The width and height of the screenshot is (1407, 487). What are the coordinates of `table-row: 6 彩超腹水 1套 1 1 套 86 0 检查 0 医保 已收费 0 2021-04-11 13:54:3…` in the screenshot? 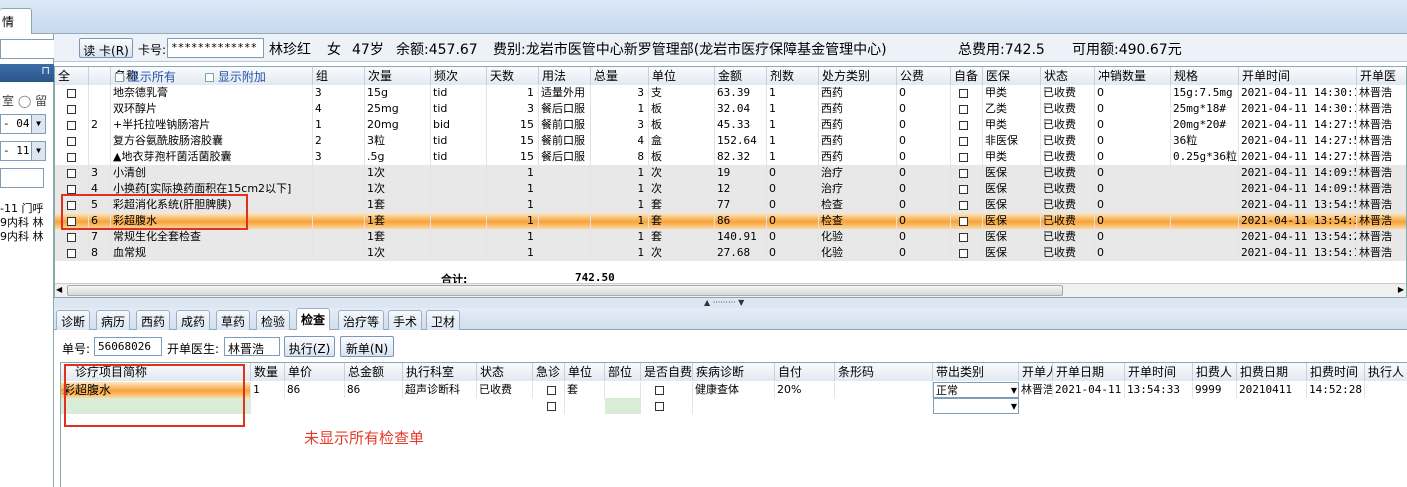 It's located at (730, 221).